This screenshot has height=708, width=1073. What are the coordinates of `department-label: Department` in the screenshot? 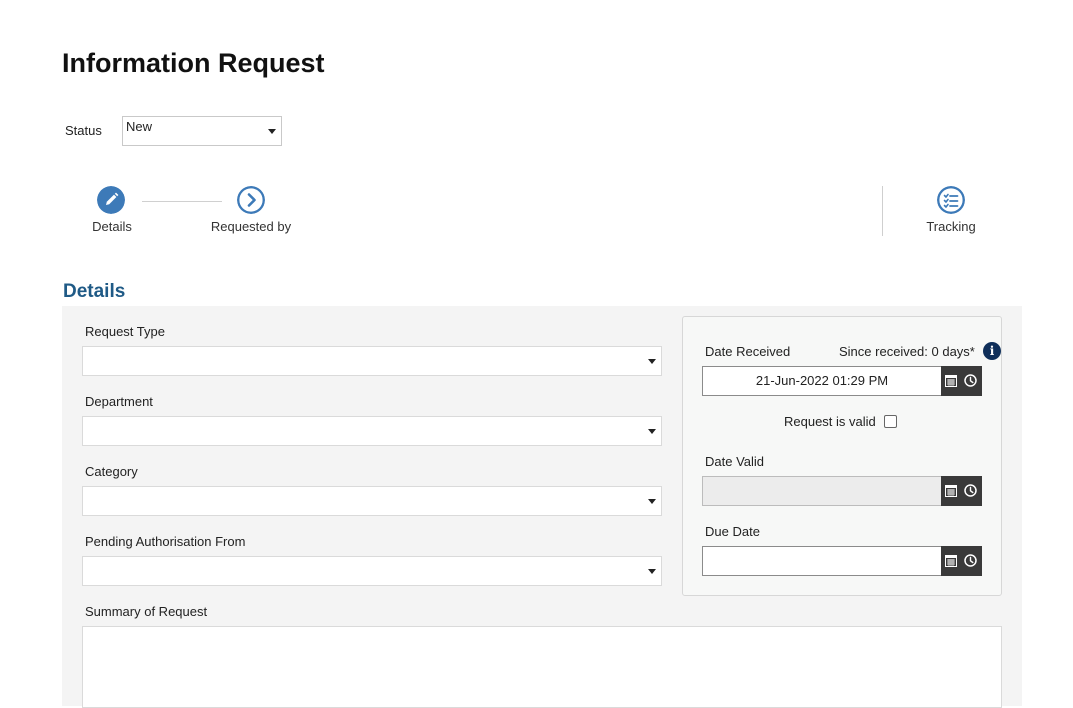 It's located at (119, 401).